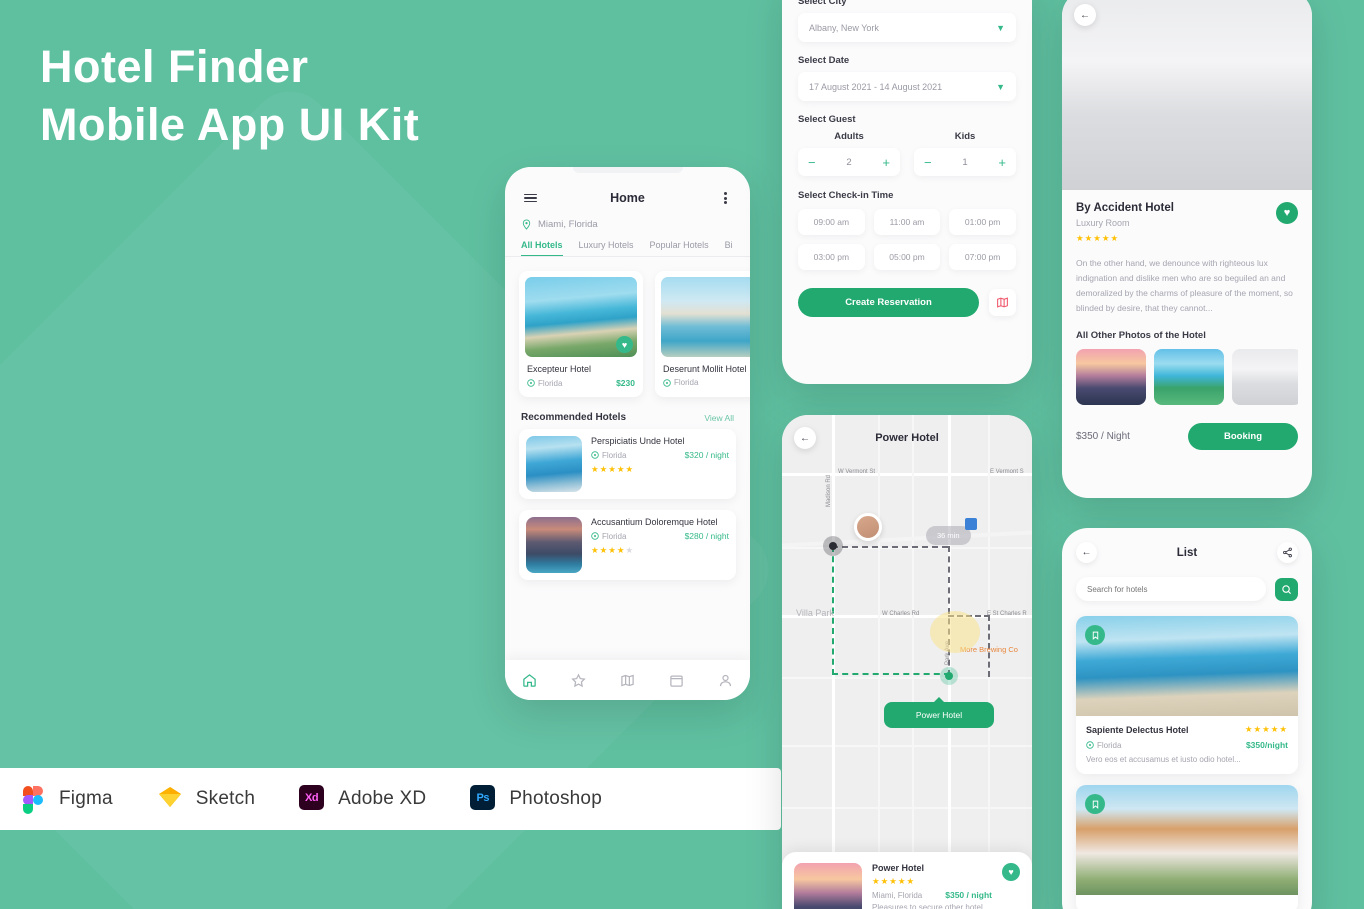 Image resolution: width=1364 pixels, height=909 pixels. What do you see at coordinates (230, 124) in the screenshot?
I see `headline-line-2: Mobile App UI Kit` at bounding box center [230, 124].